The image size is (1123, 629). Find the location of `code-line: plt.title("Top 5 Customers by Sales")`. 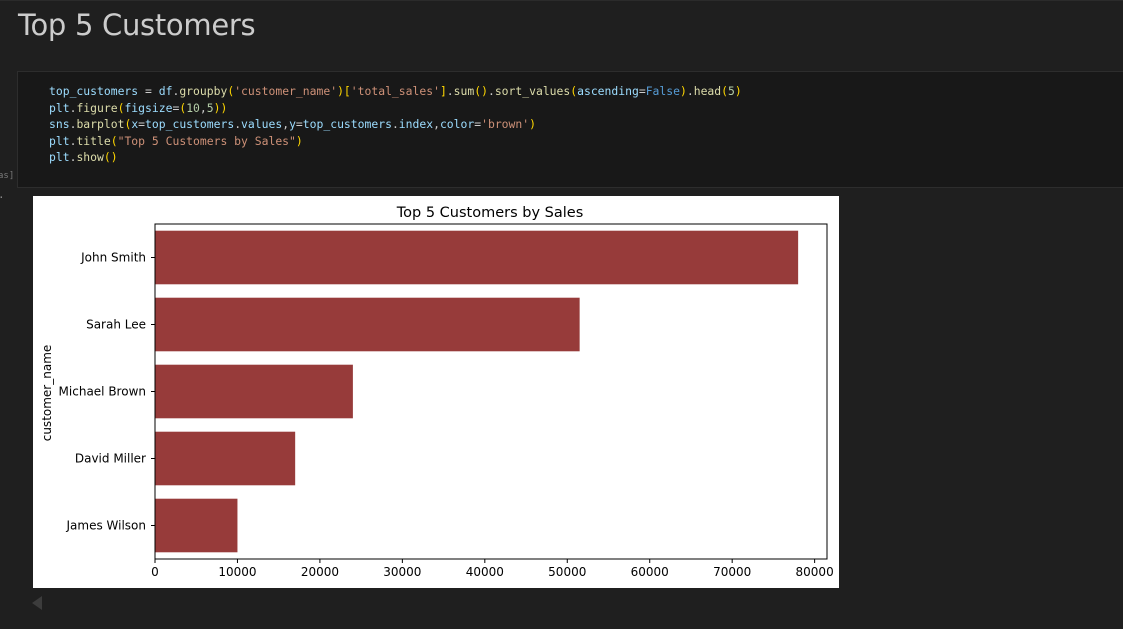

code-line: plt.title("Top 5 Customers by Sales") is located at coordinates (176, 141).